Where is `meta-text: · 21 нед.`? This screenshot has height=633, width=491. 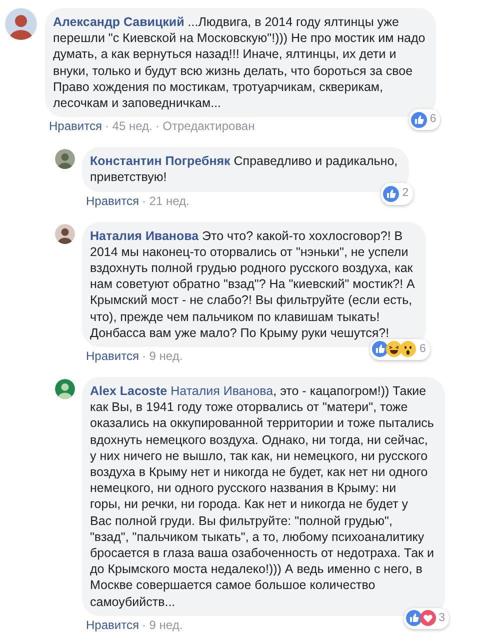 meta-text: · 21 нед. is located at coordinates (166, 201).